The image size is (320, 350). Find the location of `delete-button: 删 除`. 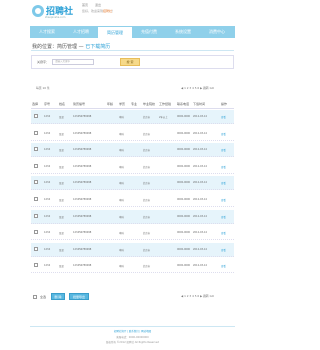

delete-button: 删 除 is located at coordinates (58, 296).